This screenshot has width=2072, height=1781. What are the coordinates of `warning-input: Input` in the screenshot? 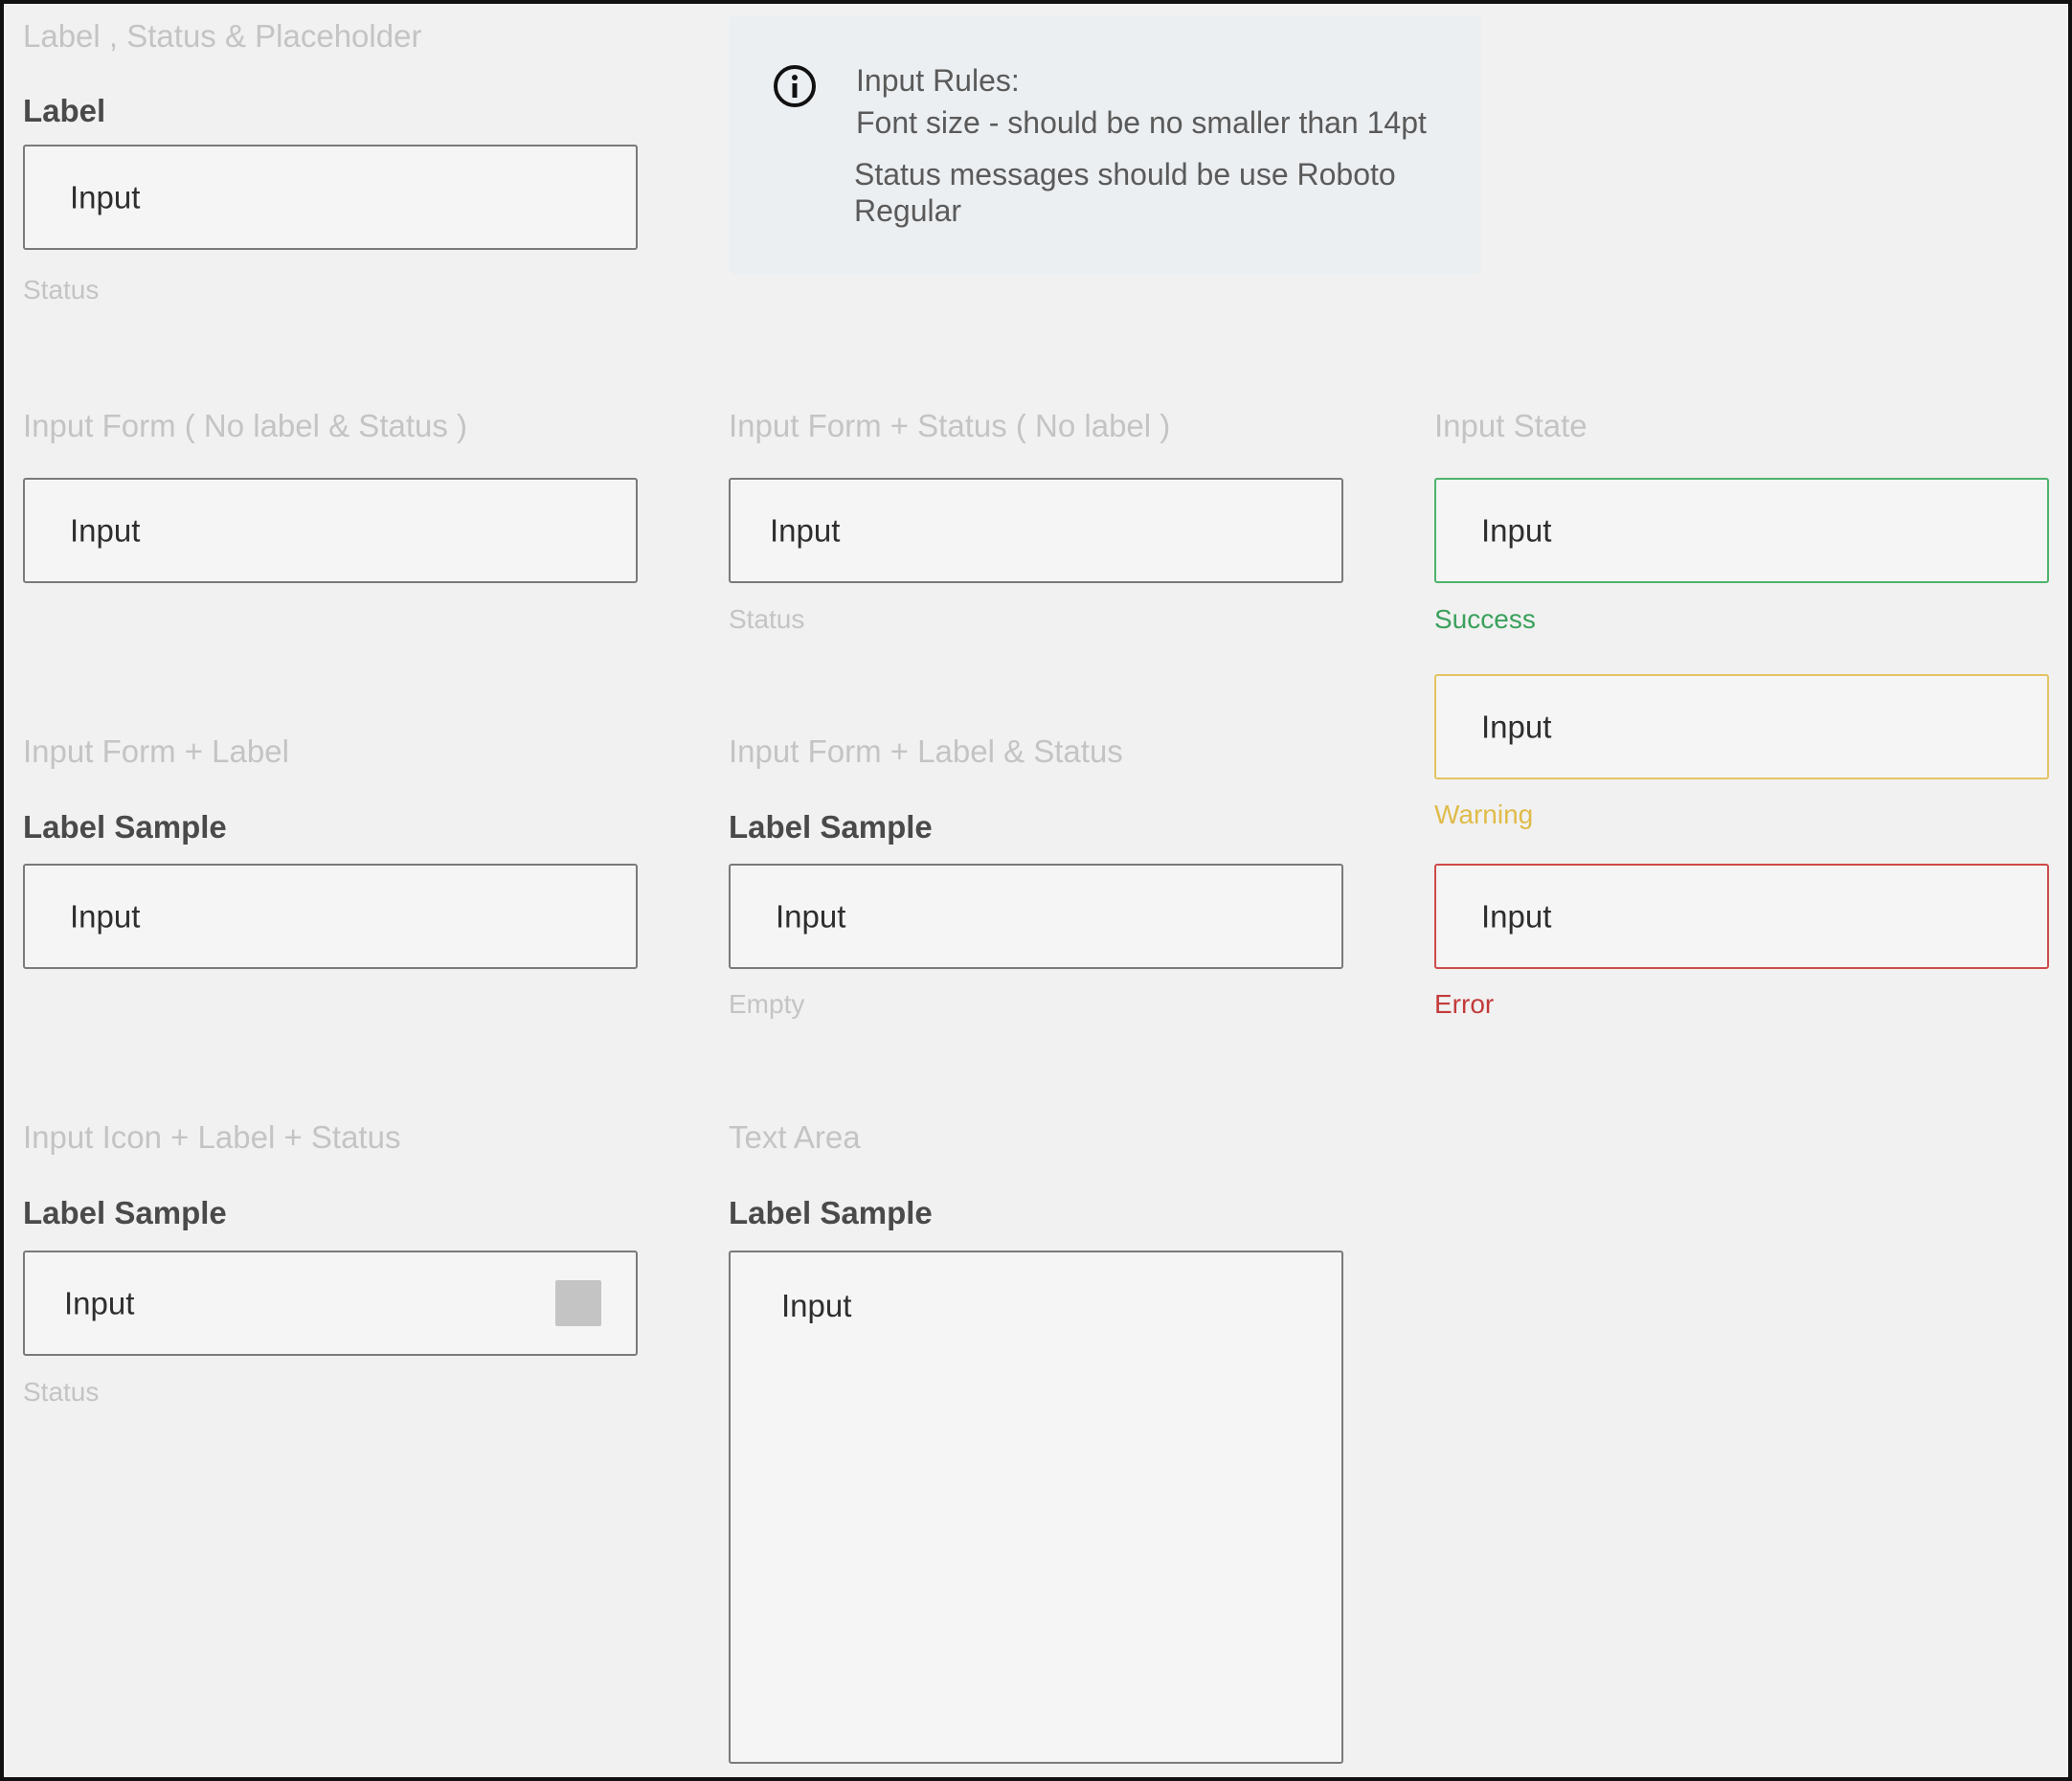 It's located at (1741, 726).